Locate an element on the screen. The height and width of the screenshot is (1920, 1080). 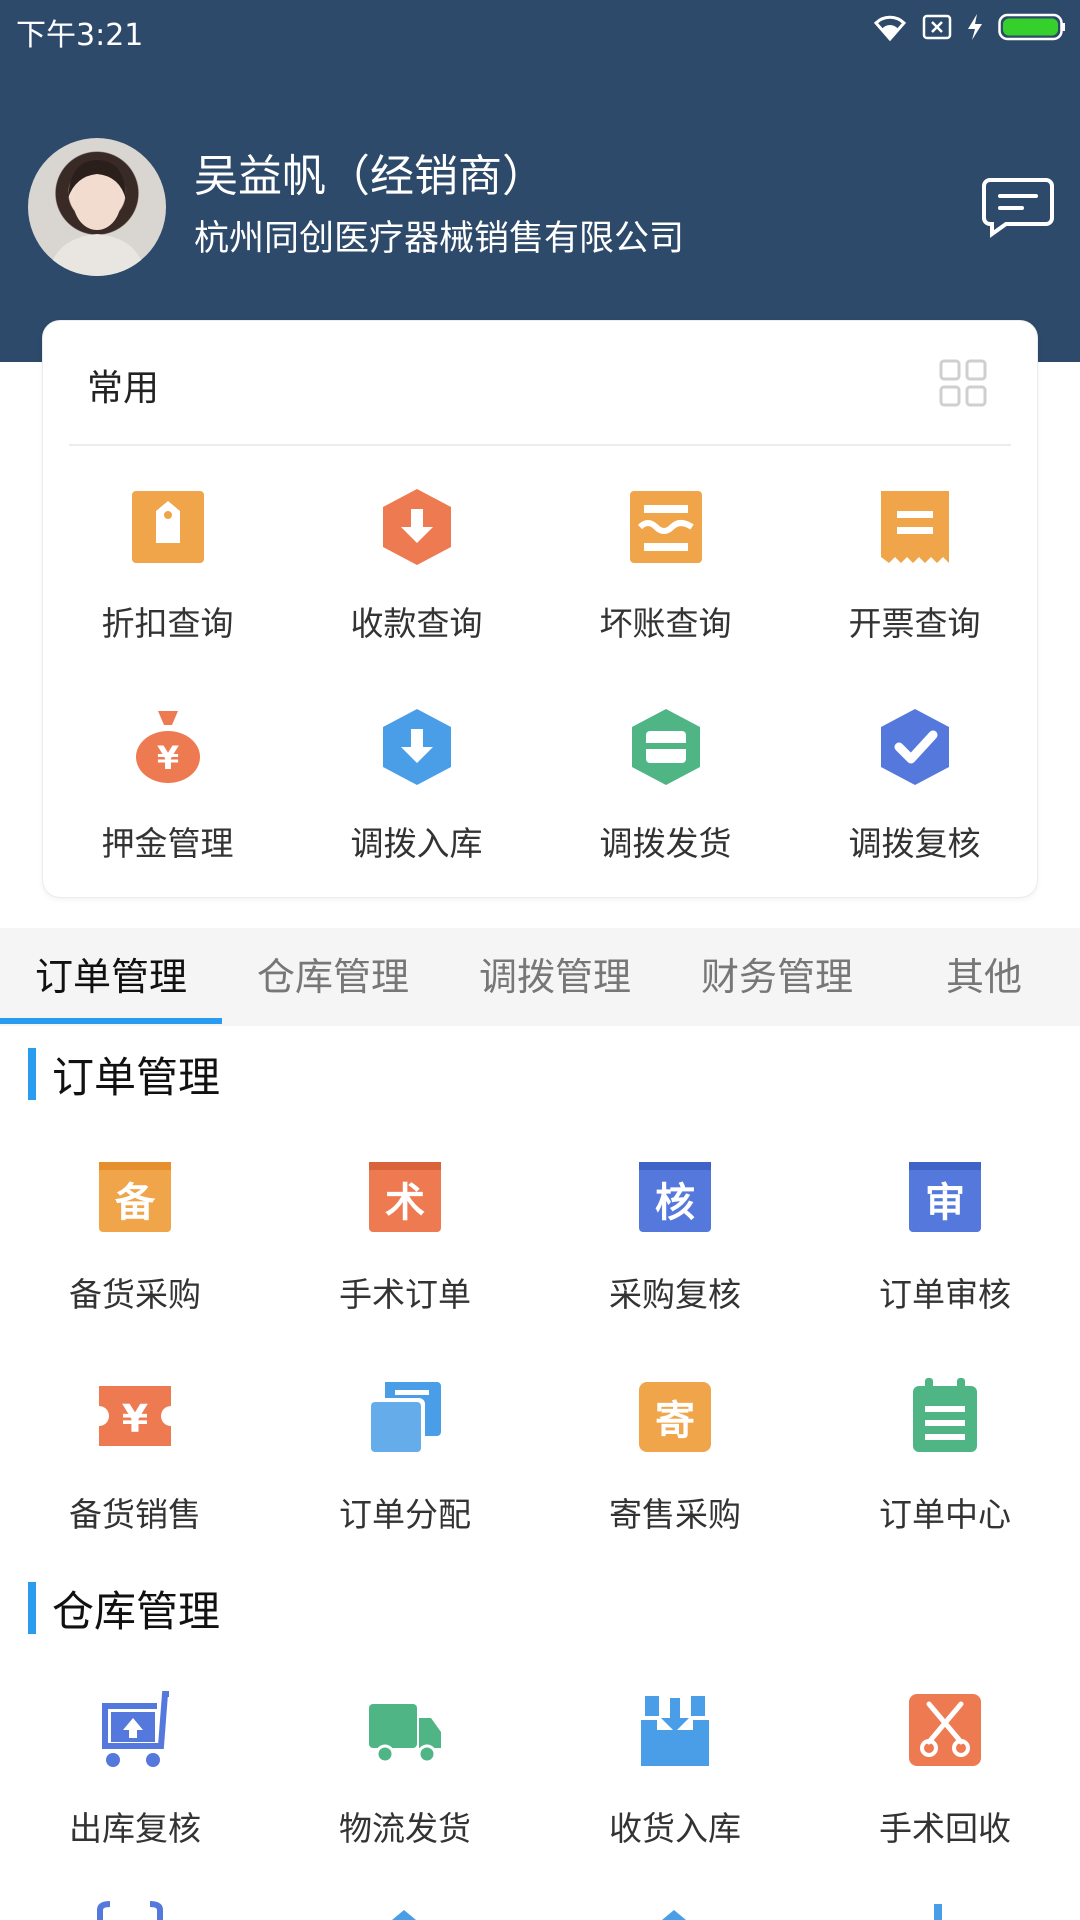
grid-icon is located at coordinates (963, 383).